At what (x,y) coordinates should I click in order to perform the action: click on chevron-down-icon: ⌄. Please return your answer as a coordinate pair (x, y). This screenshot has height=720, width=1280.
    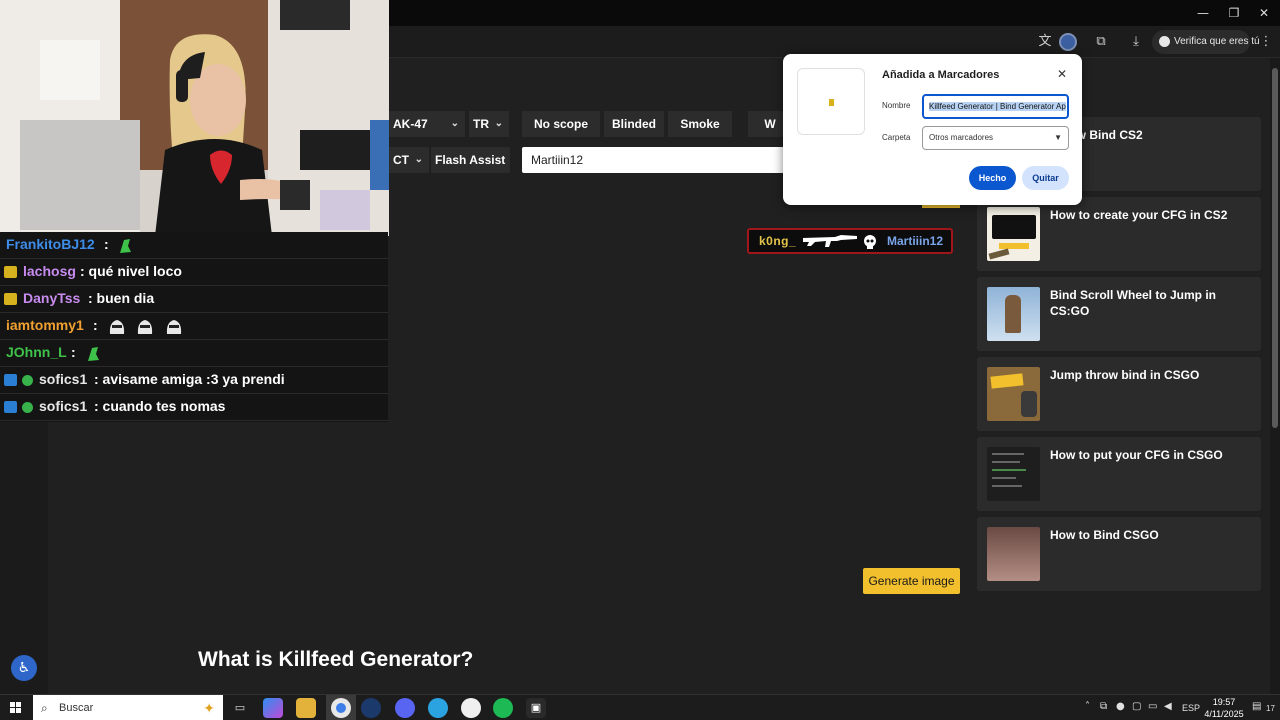
    Looking at the image, I should click on (418, 159).